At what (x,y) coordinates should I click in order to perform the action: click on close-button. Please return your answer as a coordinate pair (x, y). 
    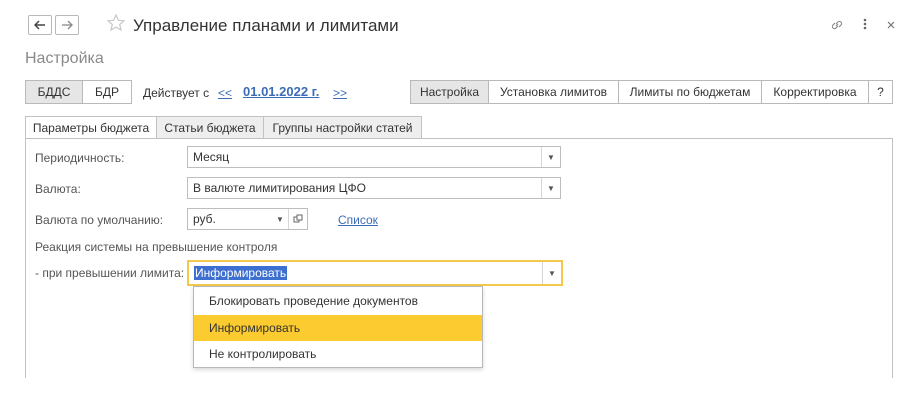
    Looking at the image, I should click on (891, 26).